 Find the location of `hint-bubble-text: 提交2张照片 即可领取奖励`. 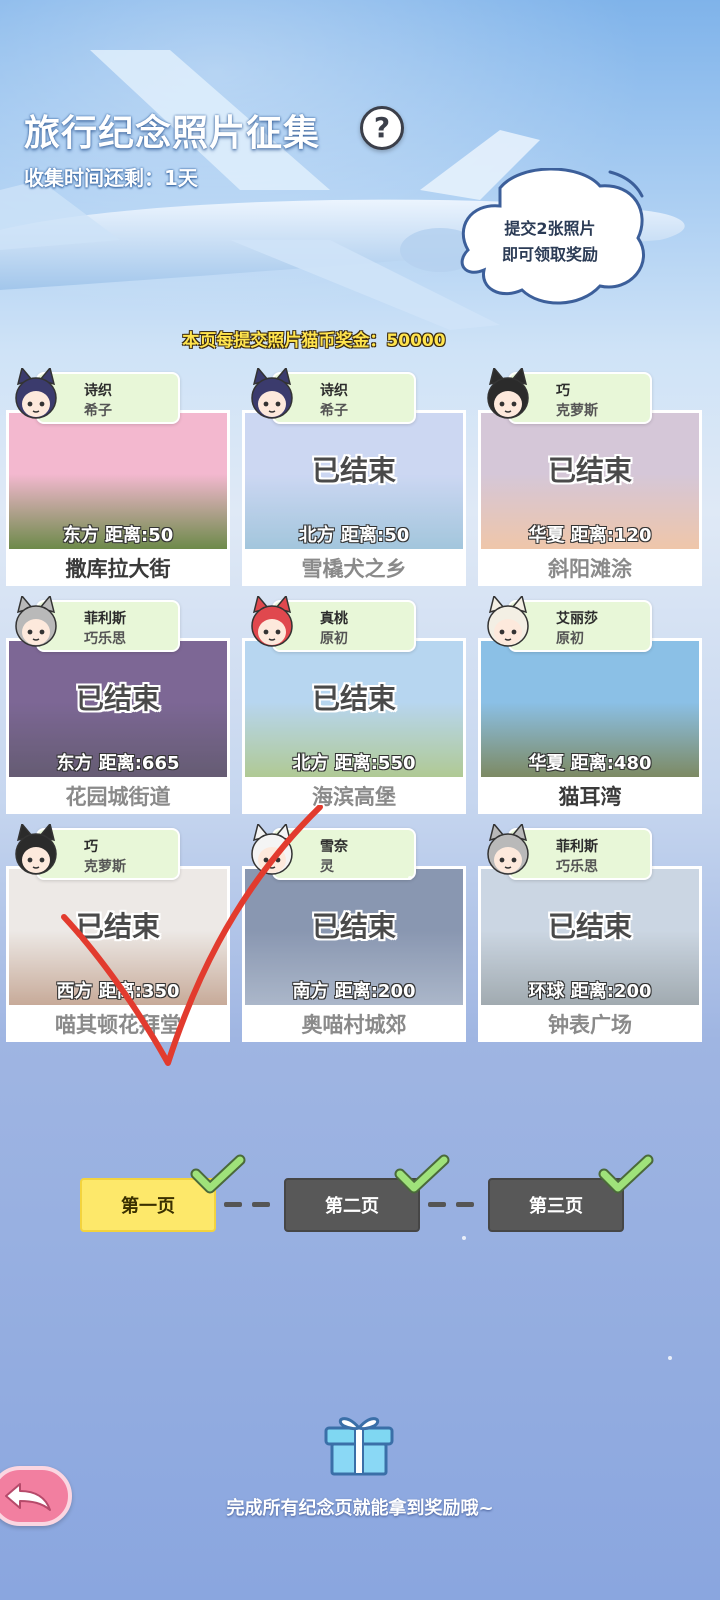

hint-bubble-text: 提交2张照片 即可领取奖励 is located at coordinates (550, 242).